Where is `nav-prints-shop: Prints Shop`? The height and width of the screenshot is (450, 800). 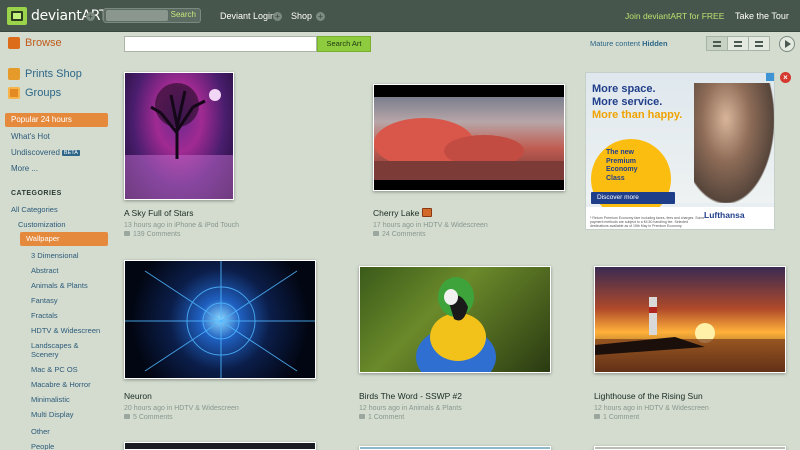 nav-prints-shop: Prints Shop is located at coordinates (45, 74).